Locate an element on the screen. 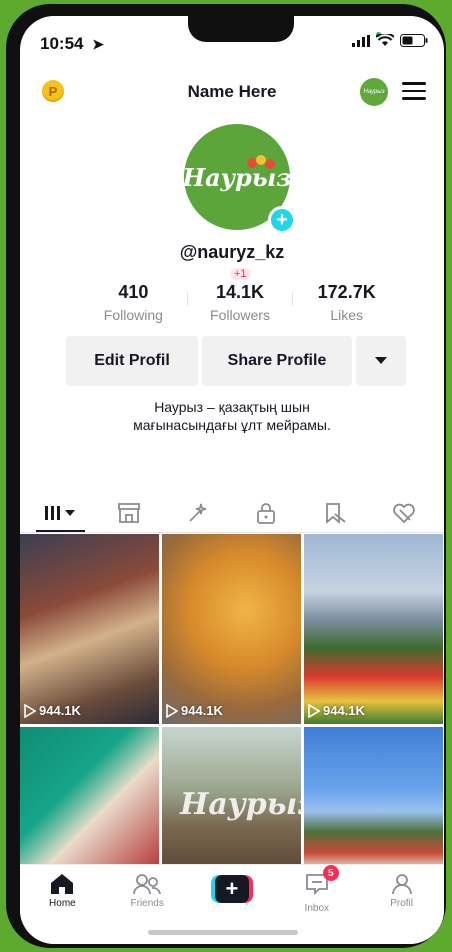 The height and width of the screenshot is (952, 452). tab-effects is located at coordinates (197, 513).